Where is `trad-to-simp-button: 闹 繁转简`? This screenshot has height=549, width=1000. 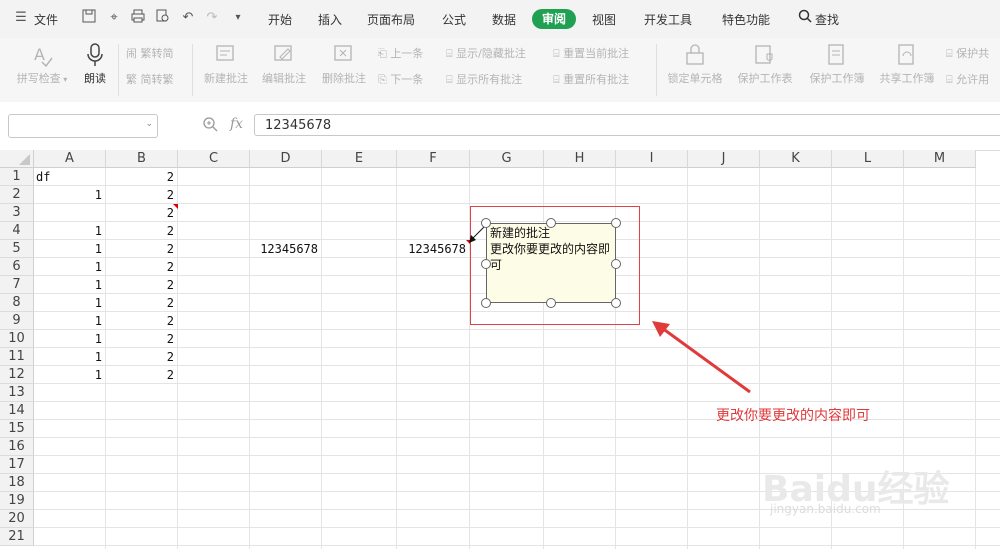
trad-to-simp-button: 闹 繁转简 is located at coordinates (150, 53).